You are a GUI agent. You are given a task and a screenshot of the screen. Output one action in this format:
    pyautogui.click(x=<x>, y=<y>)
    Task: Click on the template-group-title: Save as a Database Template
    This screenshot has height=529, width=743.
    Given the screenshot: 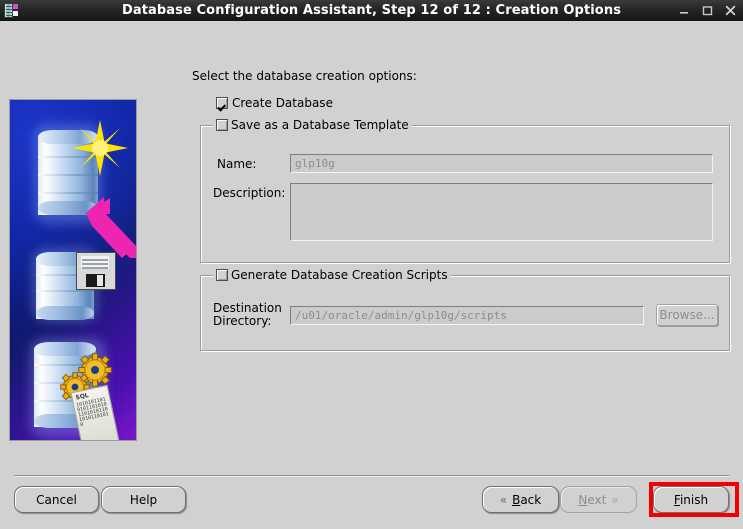 What is the action you would take?
    pyautogui.click(x=312, y=125)
    